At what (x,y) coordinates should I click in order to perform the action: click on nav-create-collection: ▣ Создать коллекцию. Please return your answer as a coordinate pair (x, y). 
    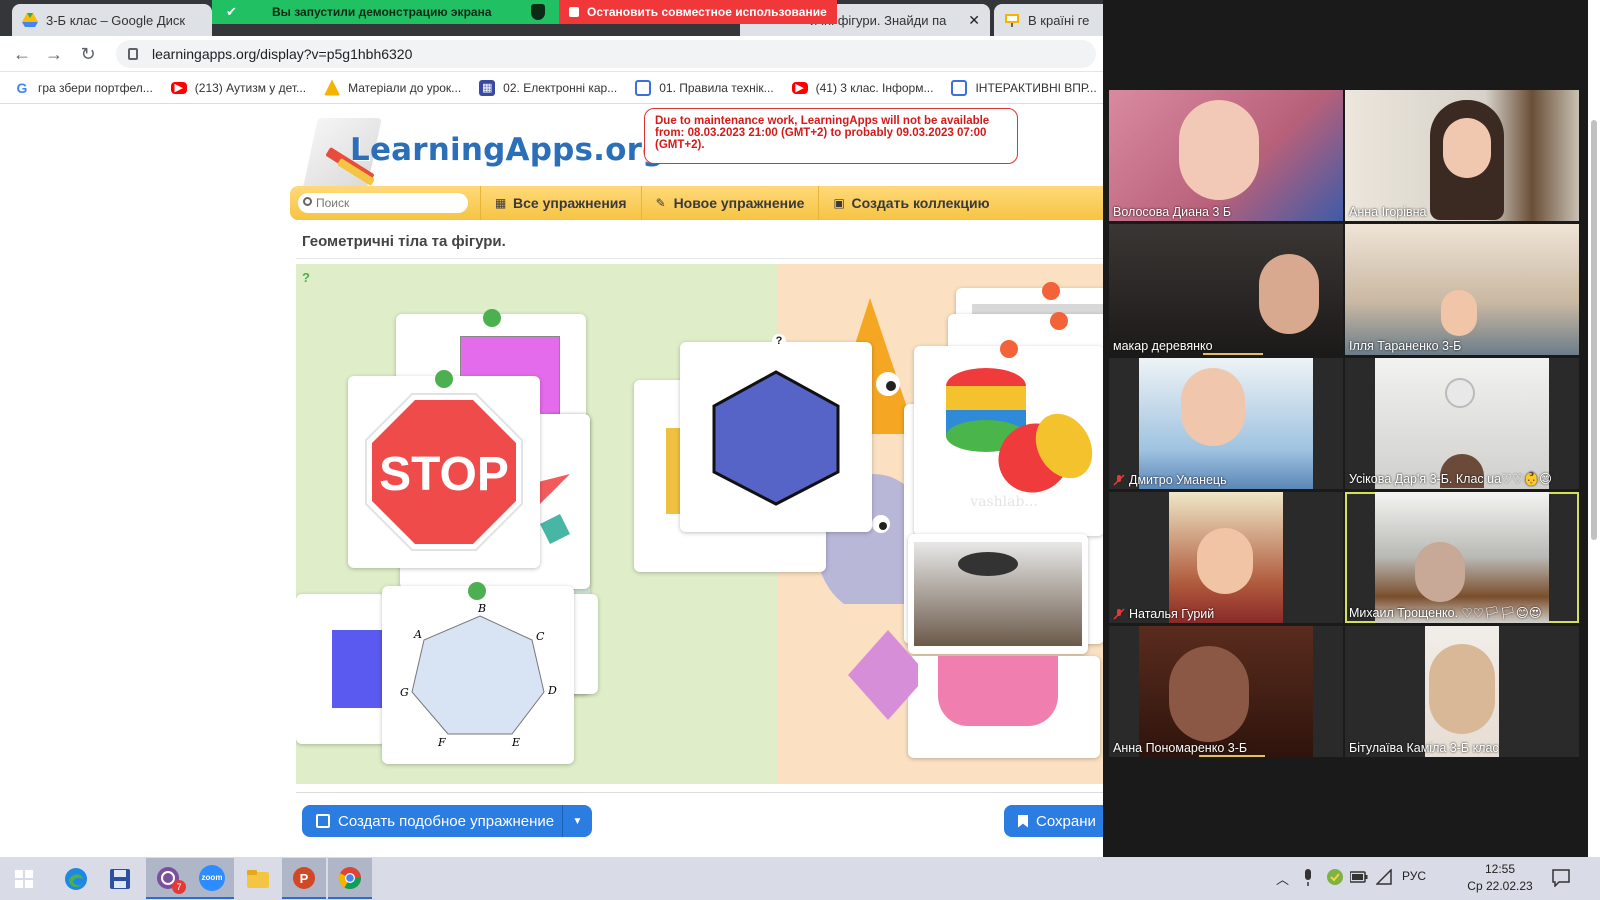
    Looking at the image, I should click on (910, 203).